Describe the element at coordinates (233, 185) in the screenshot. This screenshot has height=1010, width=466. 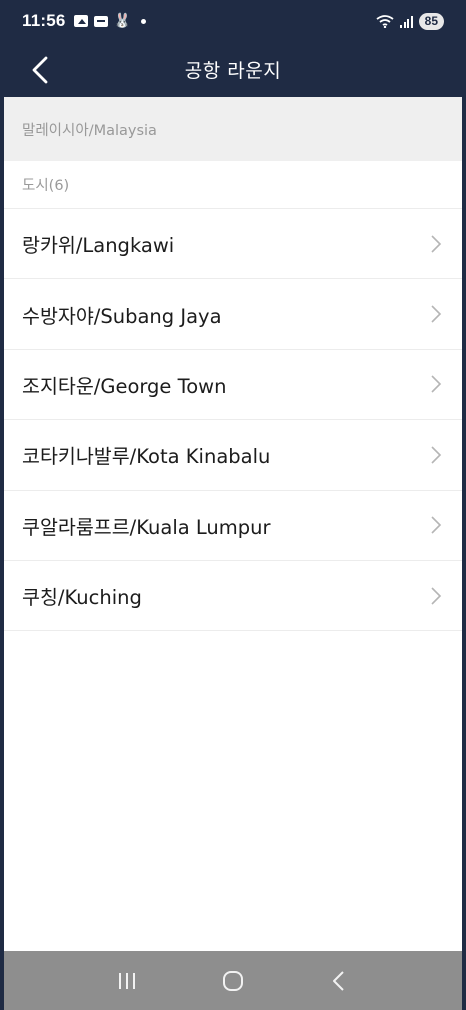
I see `city-section-label: 도시(6)` at that location.